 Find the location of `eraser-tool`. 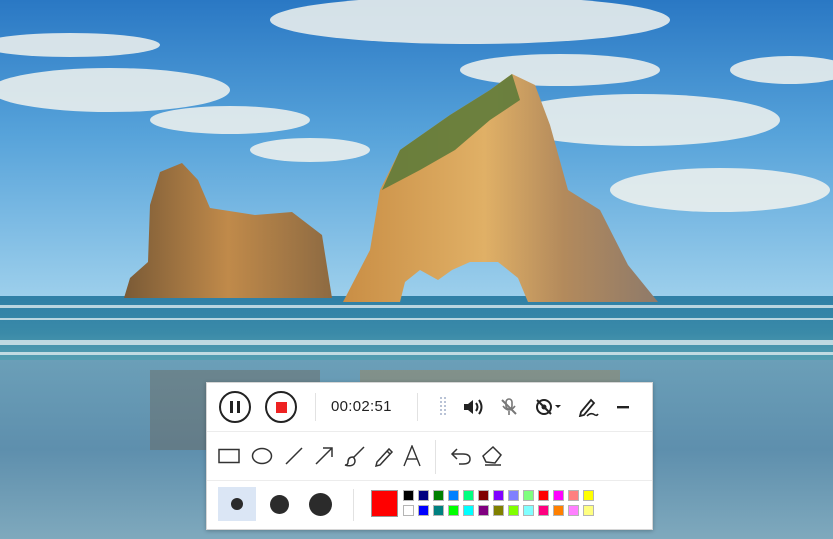

eraser-tool is located at coordinates (492, 456).